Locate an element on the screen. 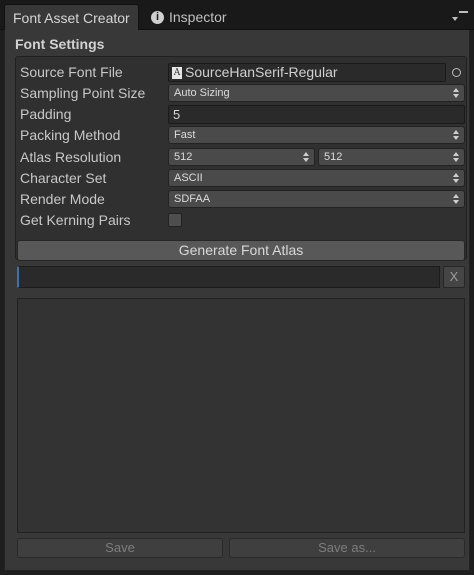 Image resolution: width=474 pixels, height=575 pixels. sampling-point-size-dropdown: Auto Sizing is located at coordinates (316, 93).